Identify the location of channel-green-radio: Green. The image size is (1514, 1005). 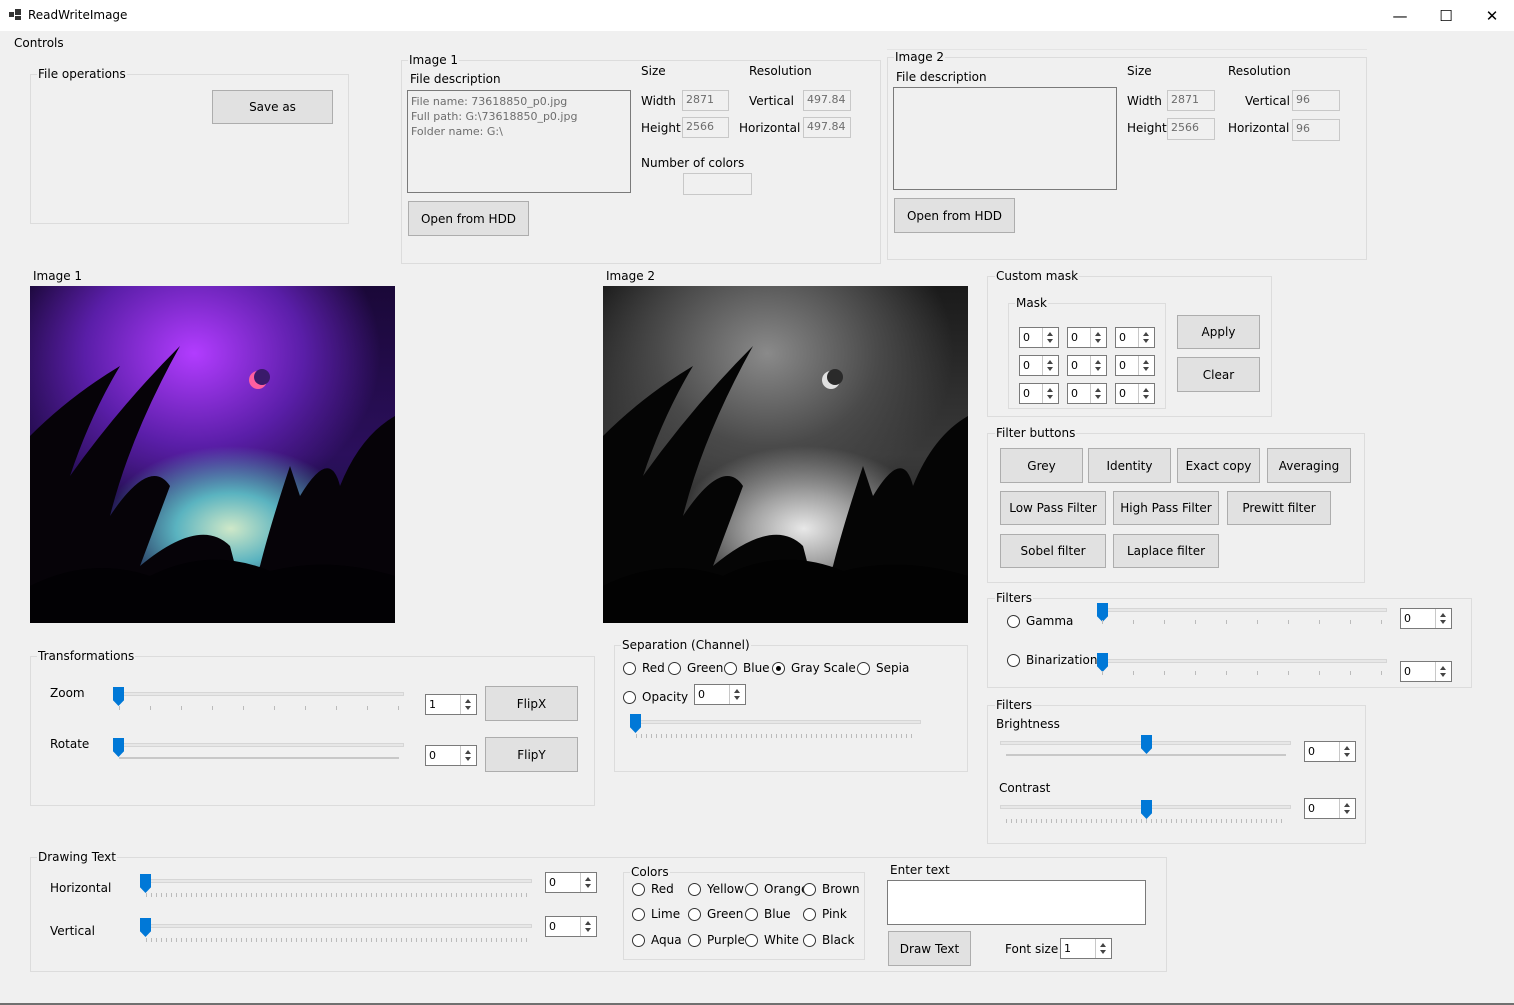
(695, 668).